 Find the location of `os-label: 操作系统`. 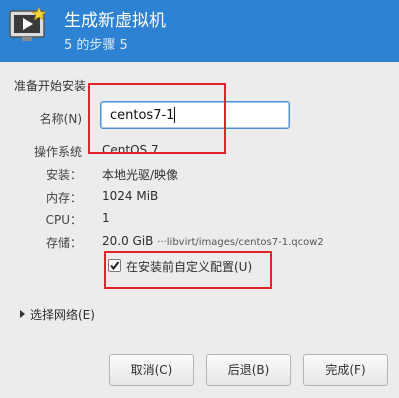

os-label: 操作系统 is located at coordinates (57, 152).